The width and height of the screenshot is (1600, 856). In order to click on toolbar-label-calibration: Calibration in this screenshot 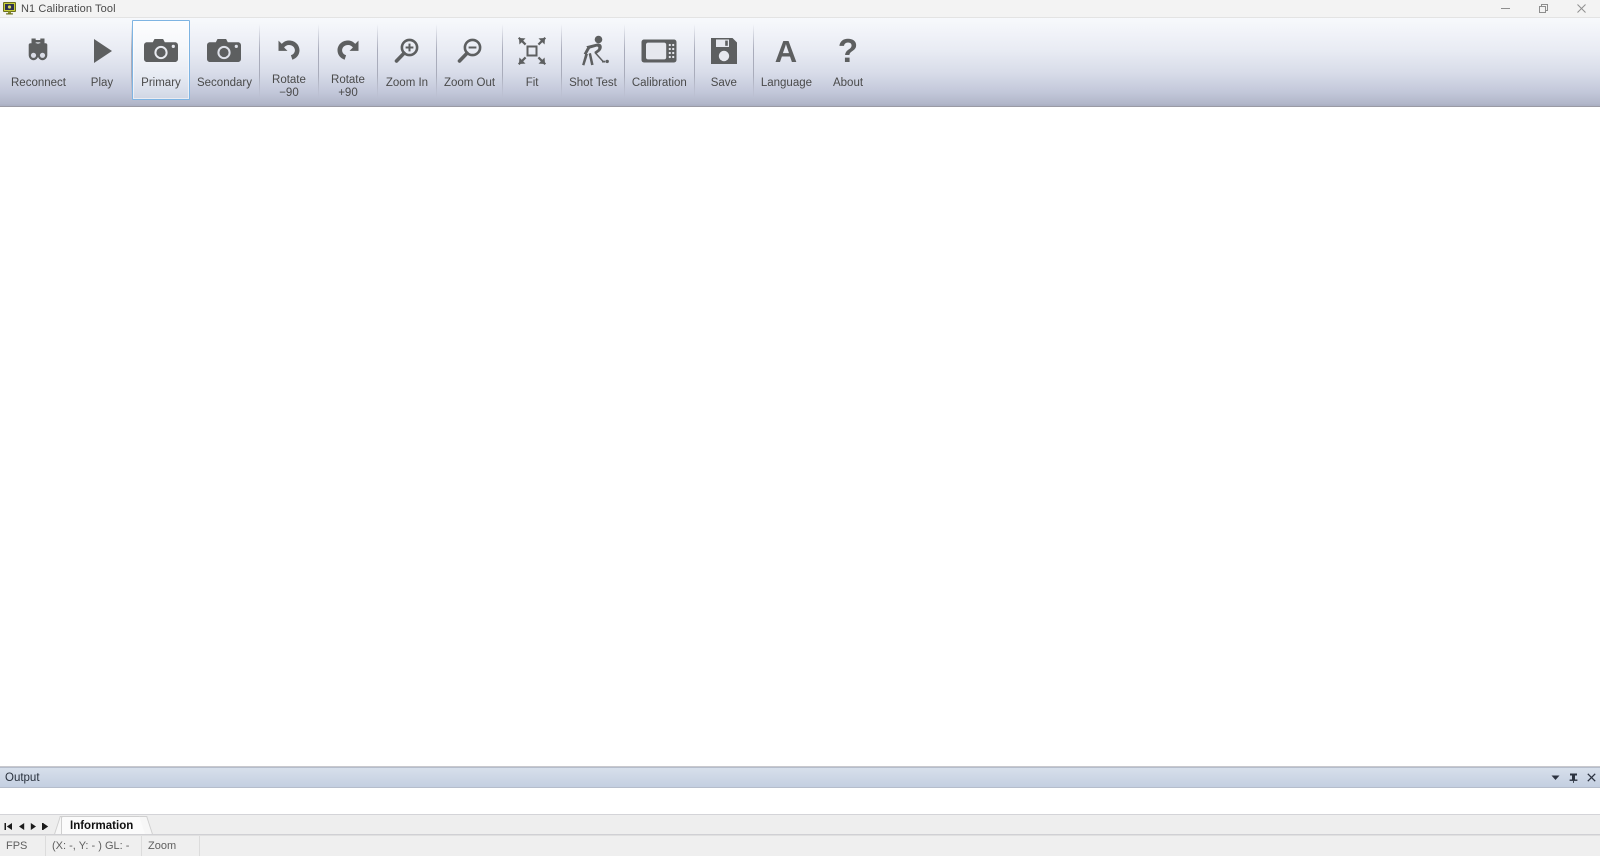, I will do `click(659, 83)`.